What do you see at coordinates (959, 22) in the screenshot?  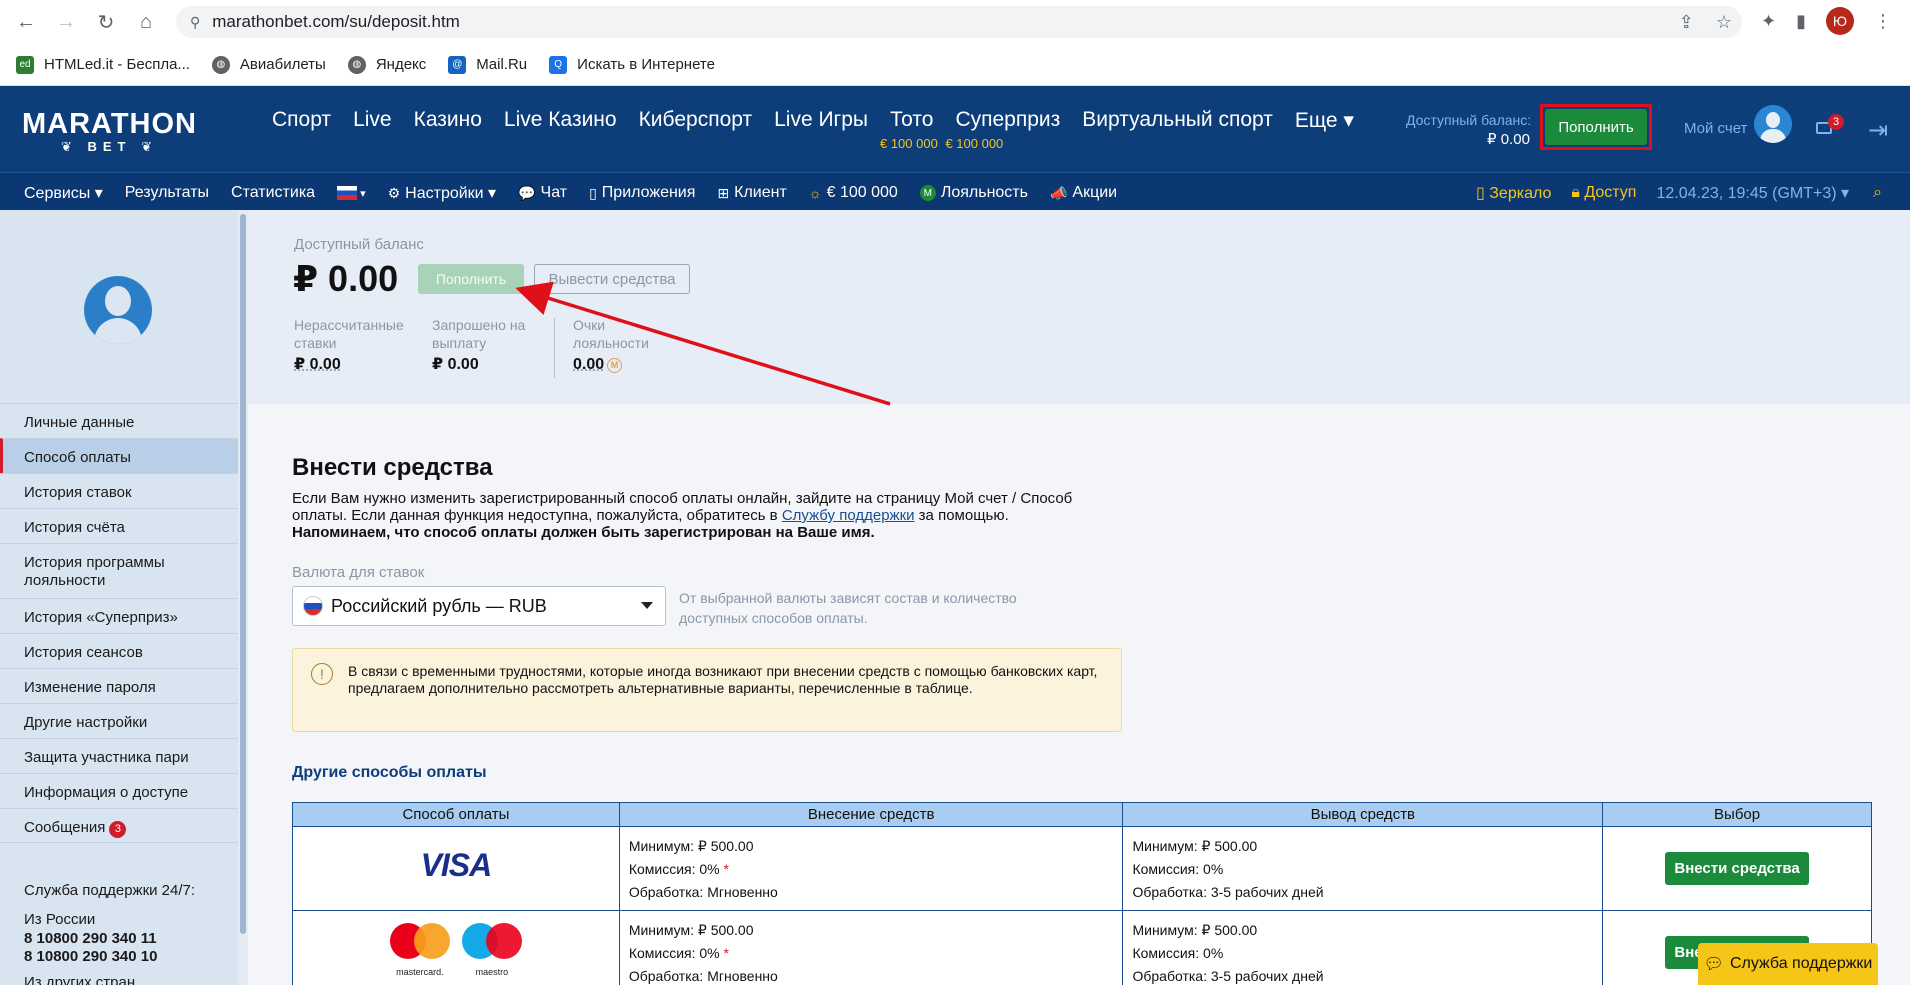 I see `address-bar: ⚲ marathonbet.com/su/deposit.htm ⇪ ☆` at bounding box center [959, 22].